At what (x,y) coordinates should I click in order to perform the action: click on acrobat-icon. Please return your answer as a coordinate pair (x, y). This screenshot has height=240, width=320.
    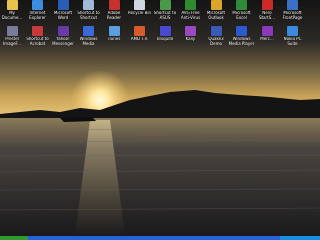
    Looking at the image, I should click on (37, 31).